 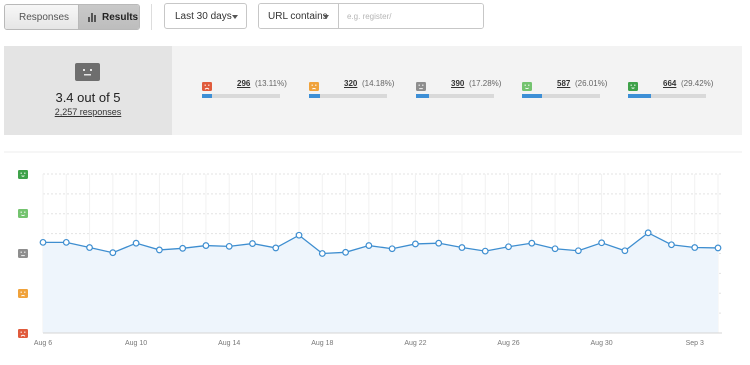 I want to click on url-filter: URL contains, so click(x=371, y=16).